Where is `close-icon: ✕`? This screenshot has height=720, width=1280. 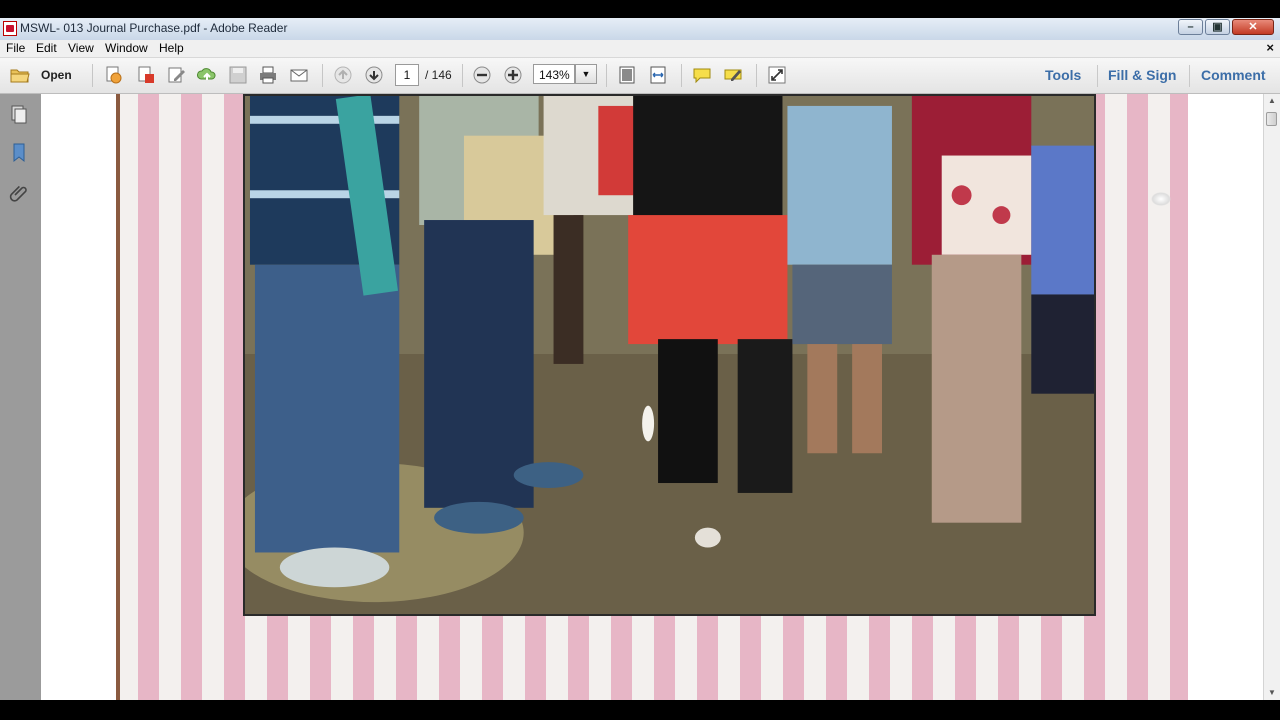
close-icon: ✕ is located at coordinates (1253, 27).